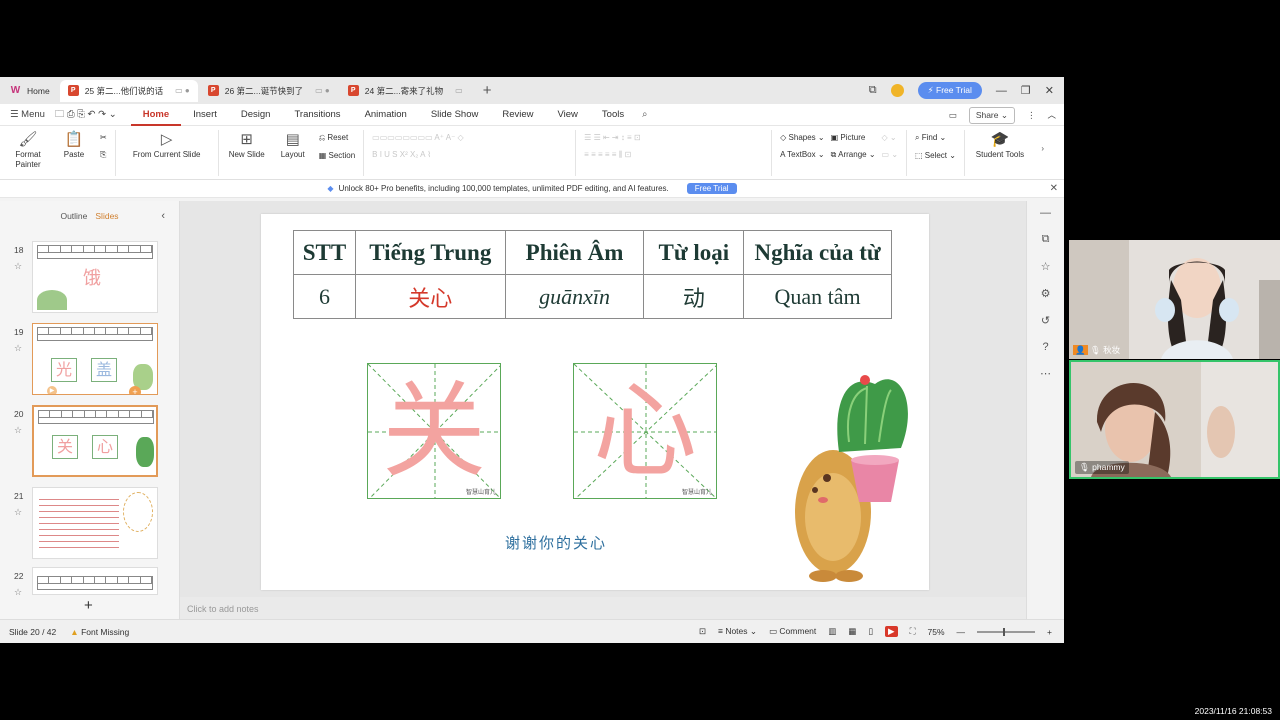 The image size is (1280, 720). Describe the element at coordinates (156, 115) in the screenshot. I see `ribbon-tab-home: Home` at that location.